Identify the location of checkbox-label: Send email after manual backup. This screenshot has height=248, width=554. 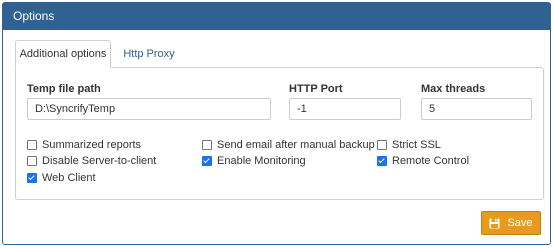
(296, 145).